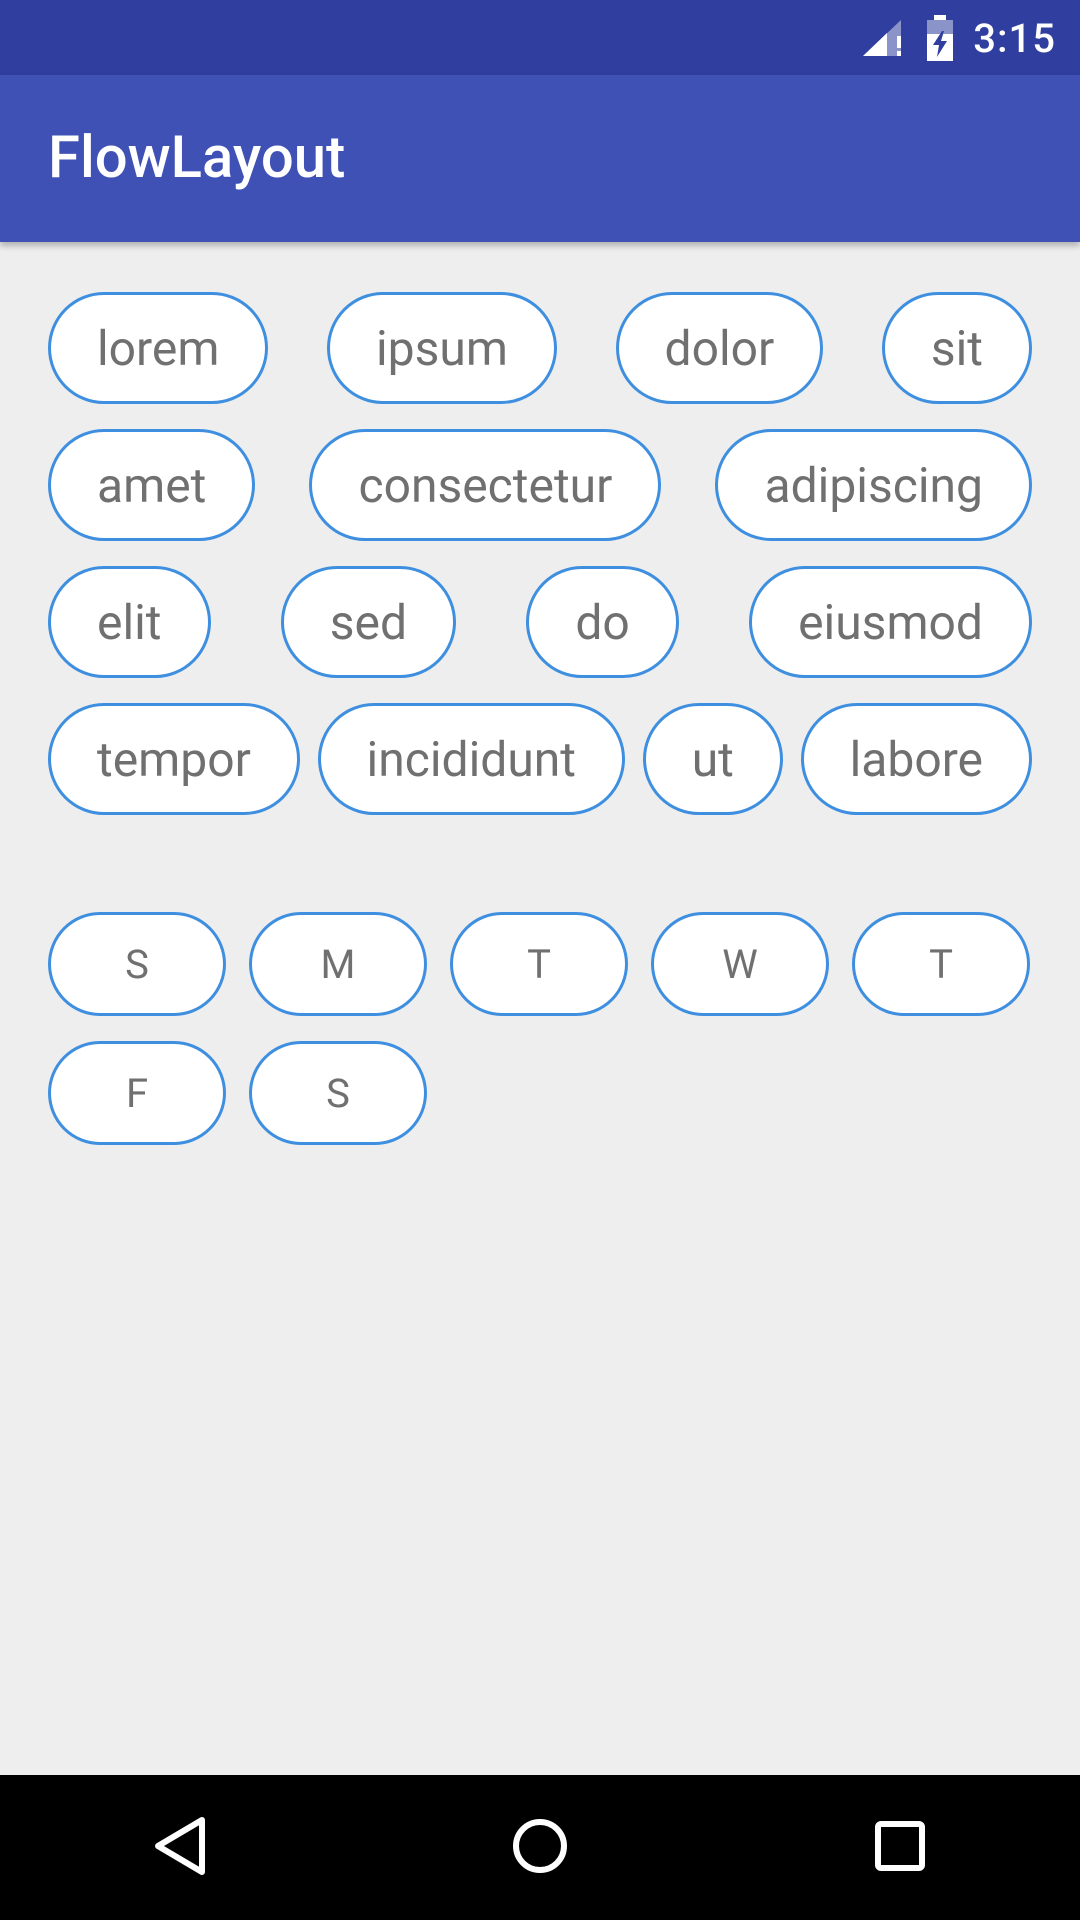 This screenshot has width=1080, height=1920. I want to click on signal-icon, so click(884, 38).